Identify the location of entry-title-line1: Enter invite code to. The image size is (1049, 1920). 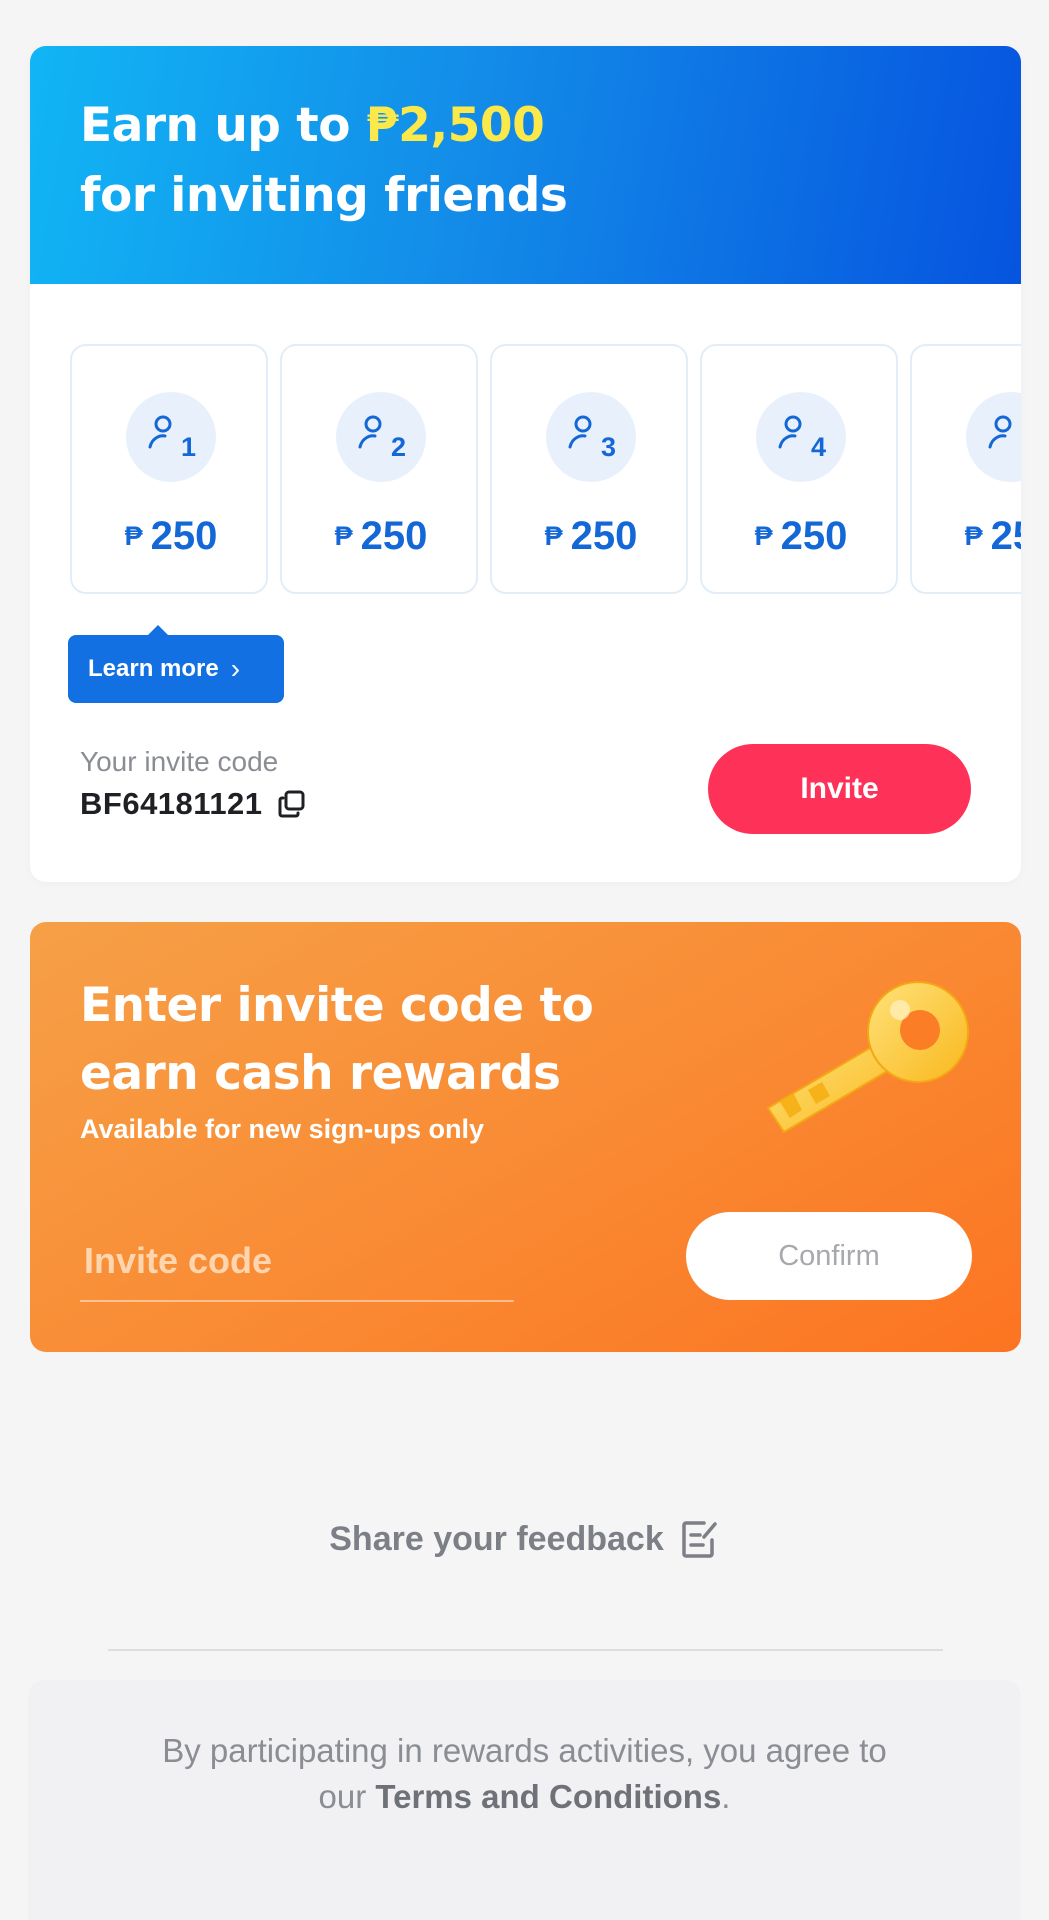
(337, 1005).